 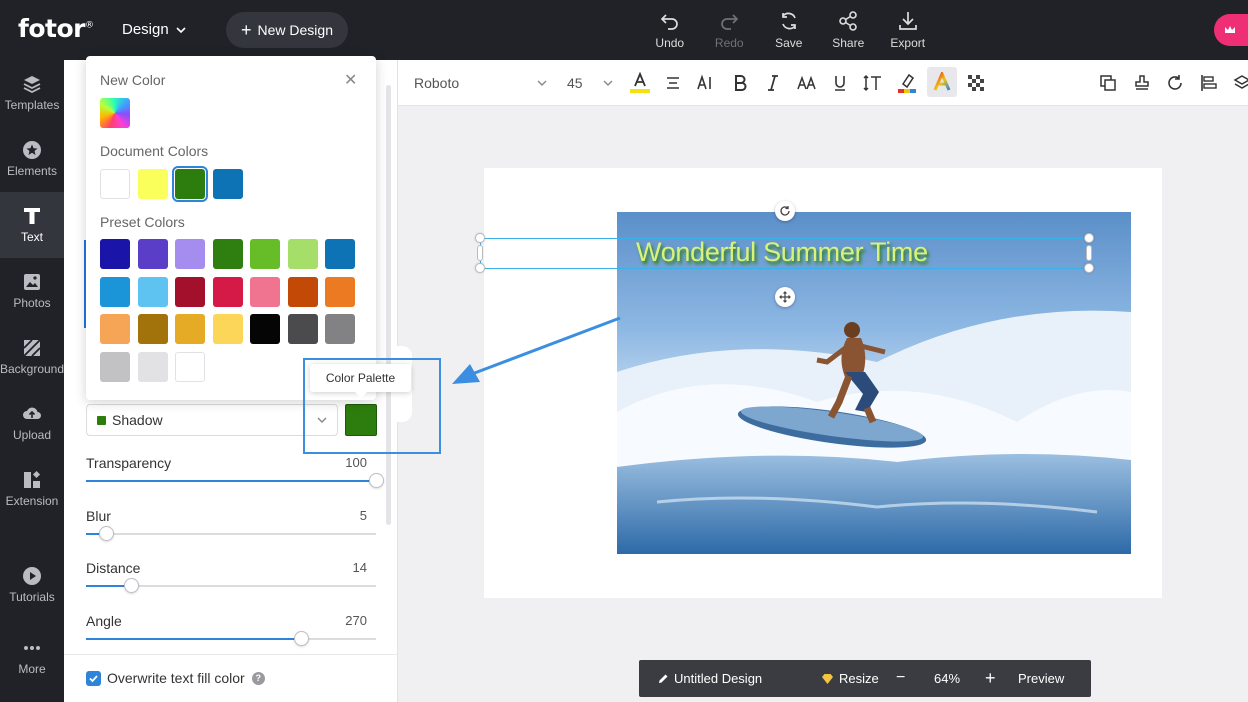 What do you see at coordinates (32, 150) in the screenshot?
I see `elements-icon` at bounding box center [32, 150].